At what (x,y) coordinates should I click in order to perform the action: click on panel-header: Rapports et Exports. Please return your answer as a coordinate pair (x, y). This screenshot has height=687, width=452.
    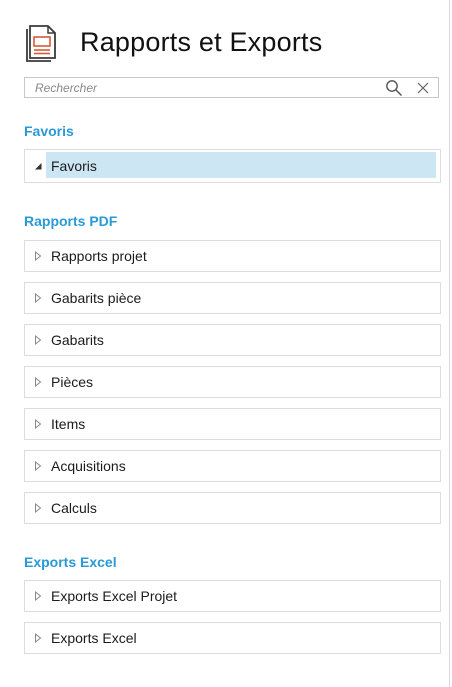
    Looking at the image, I should click on (173, 42).